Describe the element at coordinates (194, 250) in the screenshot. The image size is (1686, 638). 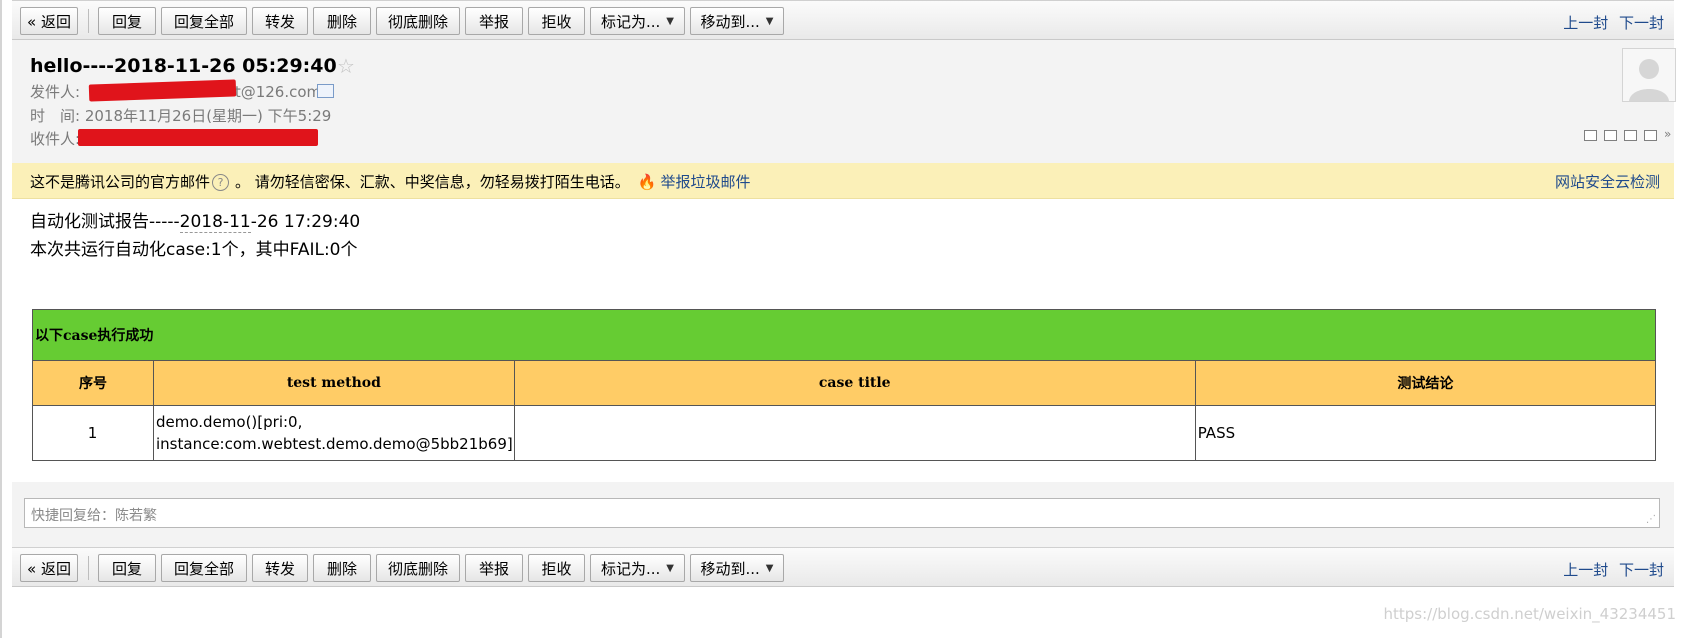
I see `report-summary-line: 本次共运行自动化case:1个，其中FAIL:0个` at that location.